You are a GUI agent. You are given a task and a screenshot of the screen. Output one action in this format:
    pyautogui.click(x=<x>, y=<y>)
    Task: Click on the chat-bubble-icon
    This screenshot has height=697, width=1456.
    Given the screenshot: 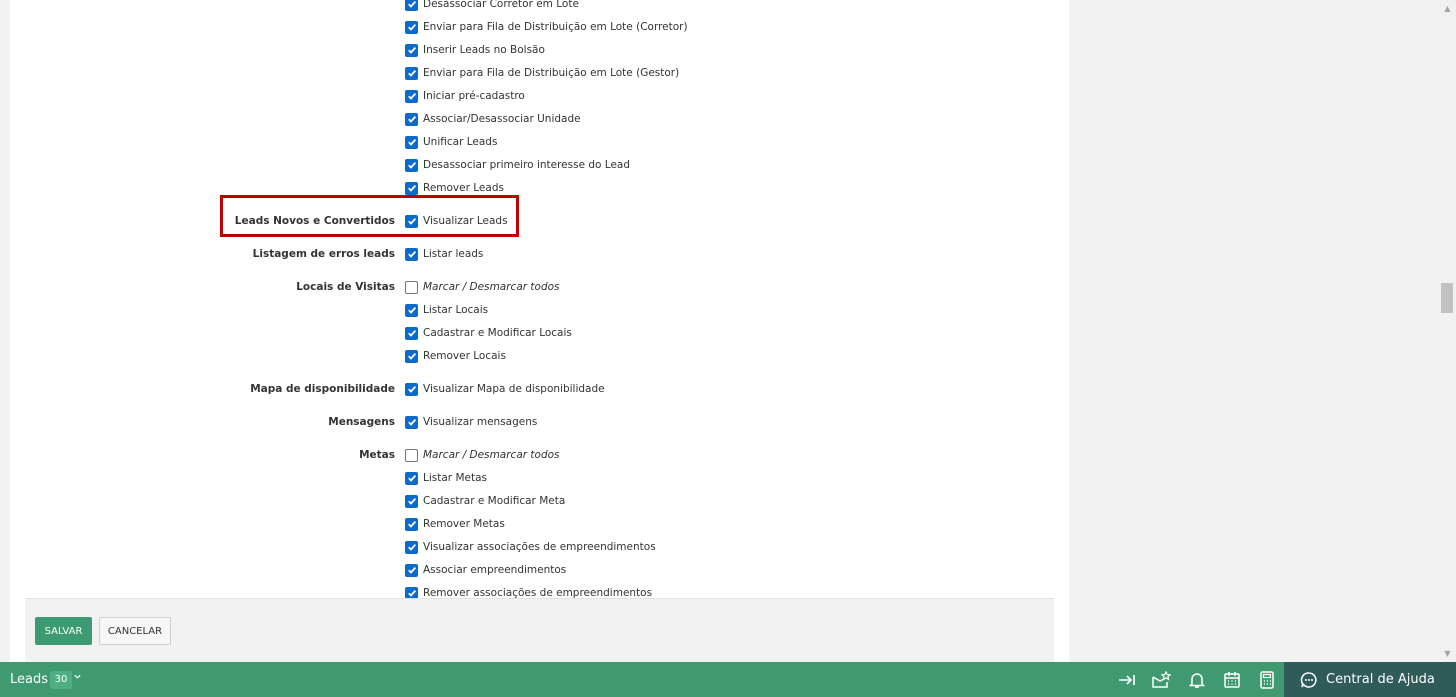 What is the action you would take?
    pyautogui.click(x=1309, y=680)
    